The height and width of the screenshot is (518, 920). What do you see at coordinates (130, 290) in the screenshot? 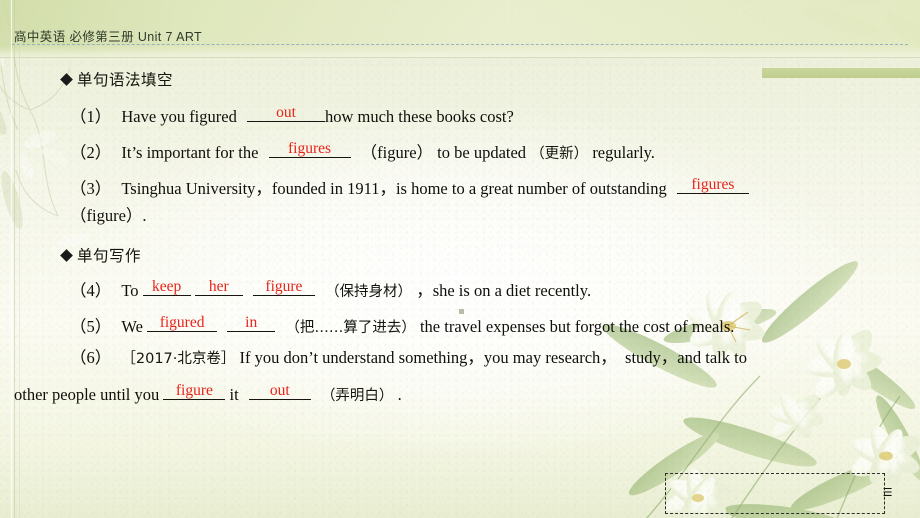
I see `question-4-text-a: To` at bounding box center [130, 290].